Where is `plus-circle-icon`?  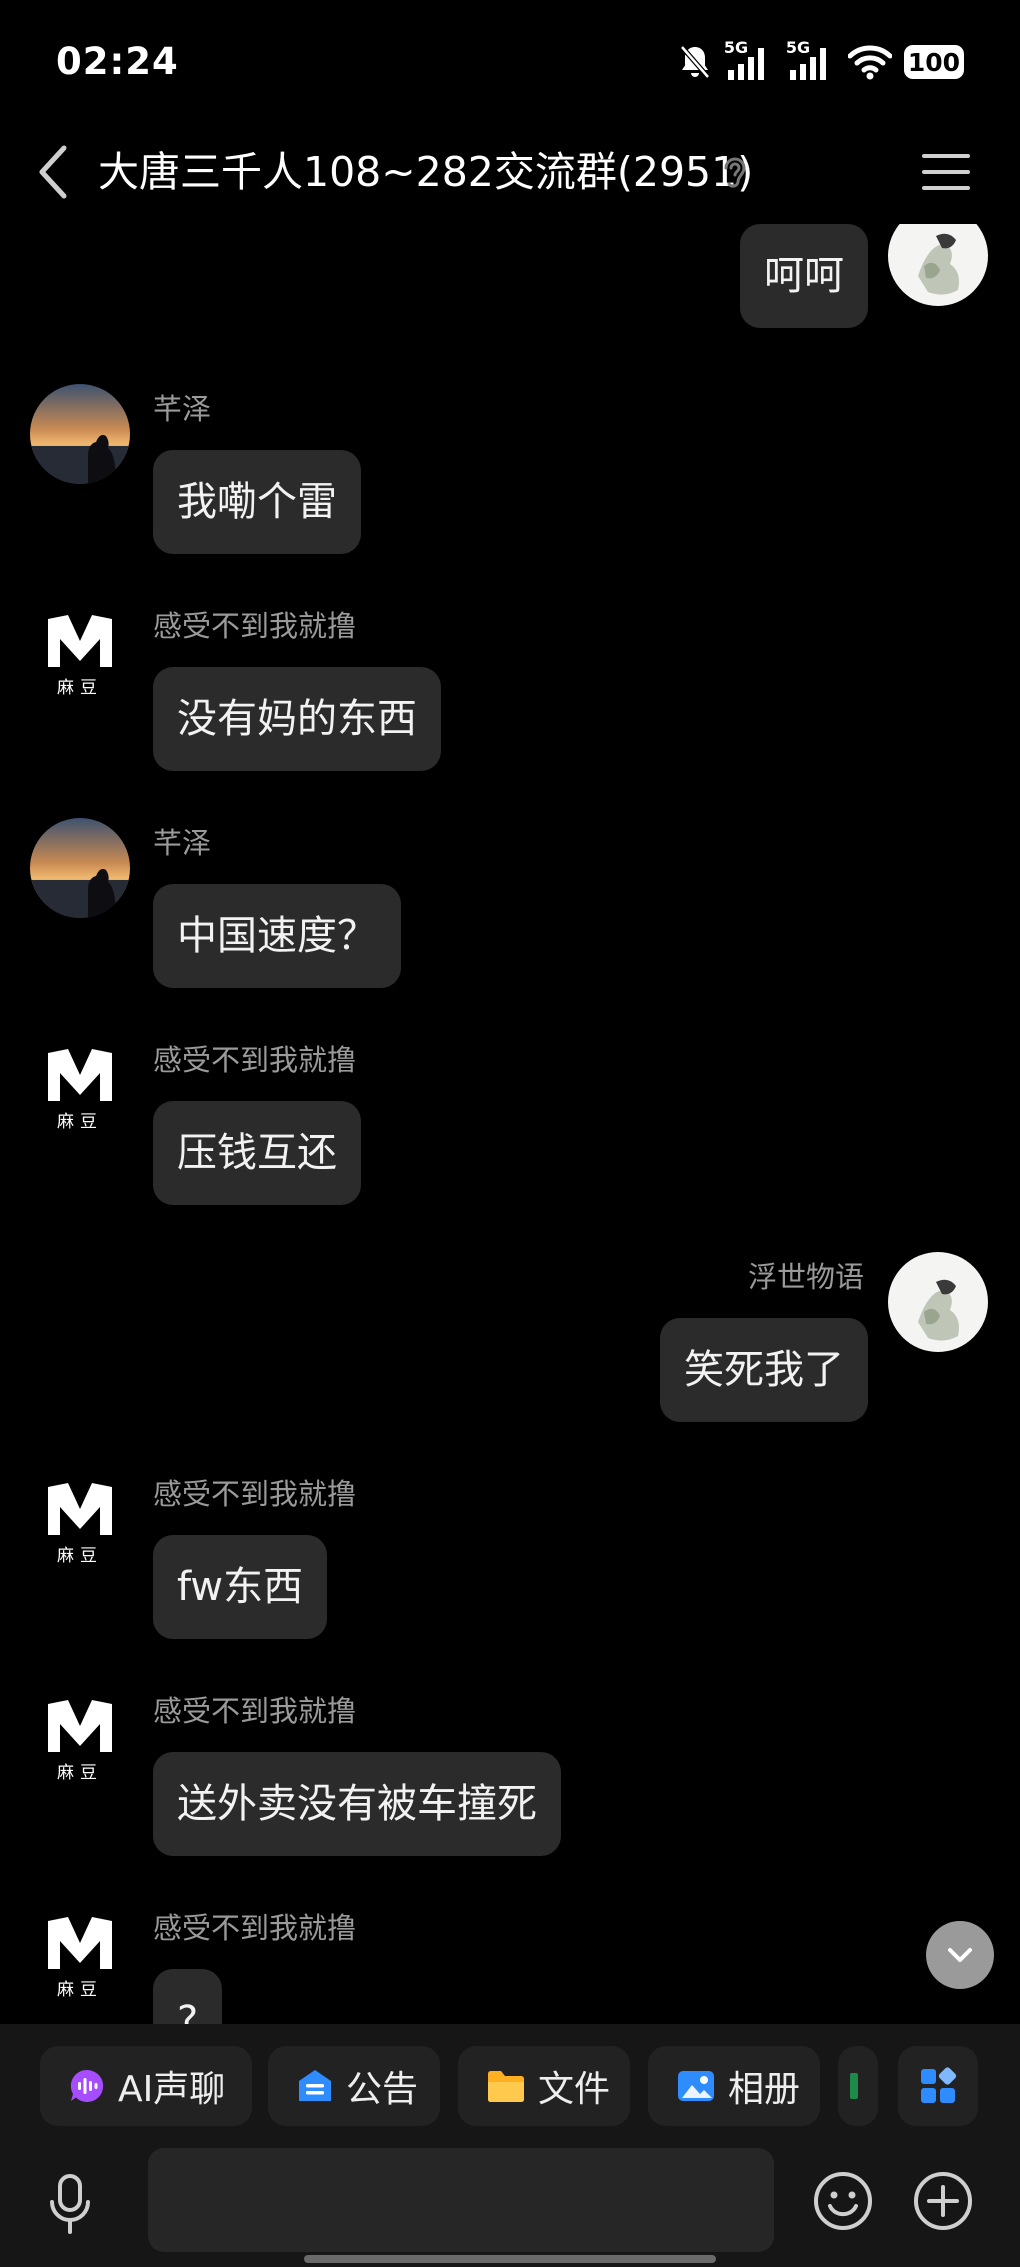
plus-circle-icon is located at coordinates (943, 2201).